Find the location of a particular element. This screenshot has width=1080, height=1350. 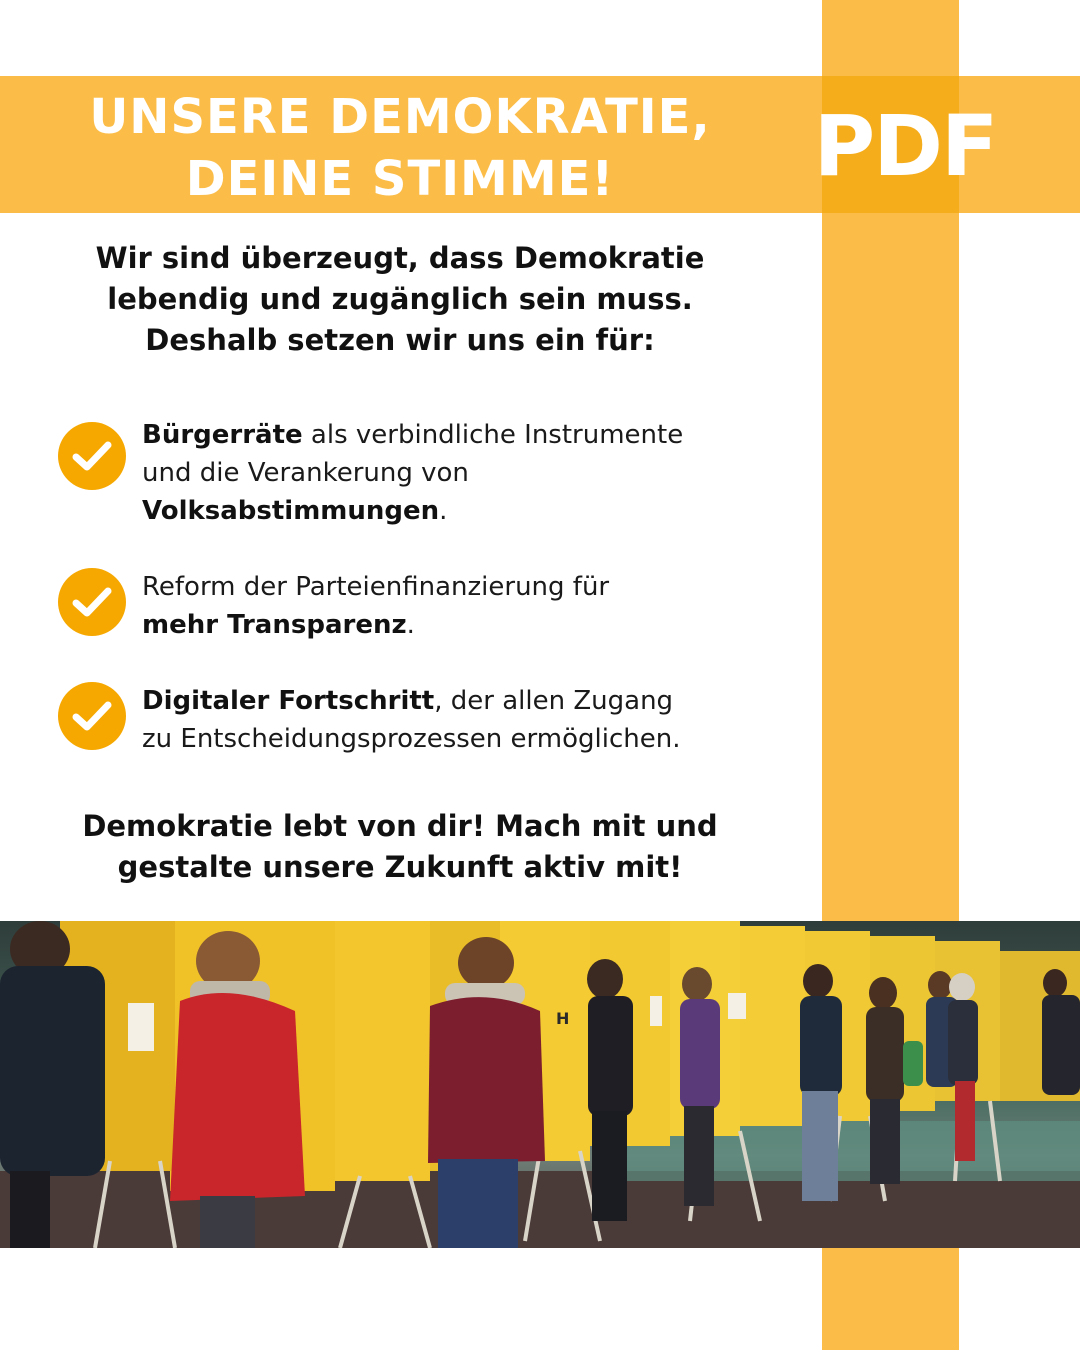

headline-line-2: DEINE STIMME! is located at coordinates (400, 179).